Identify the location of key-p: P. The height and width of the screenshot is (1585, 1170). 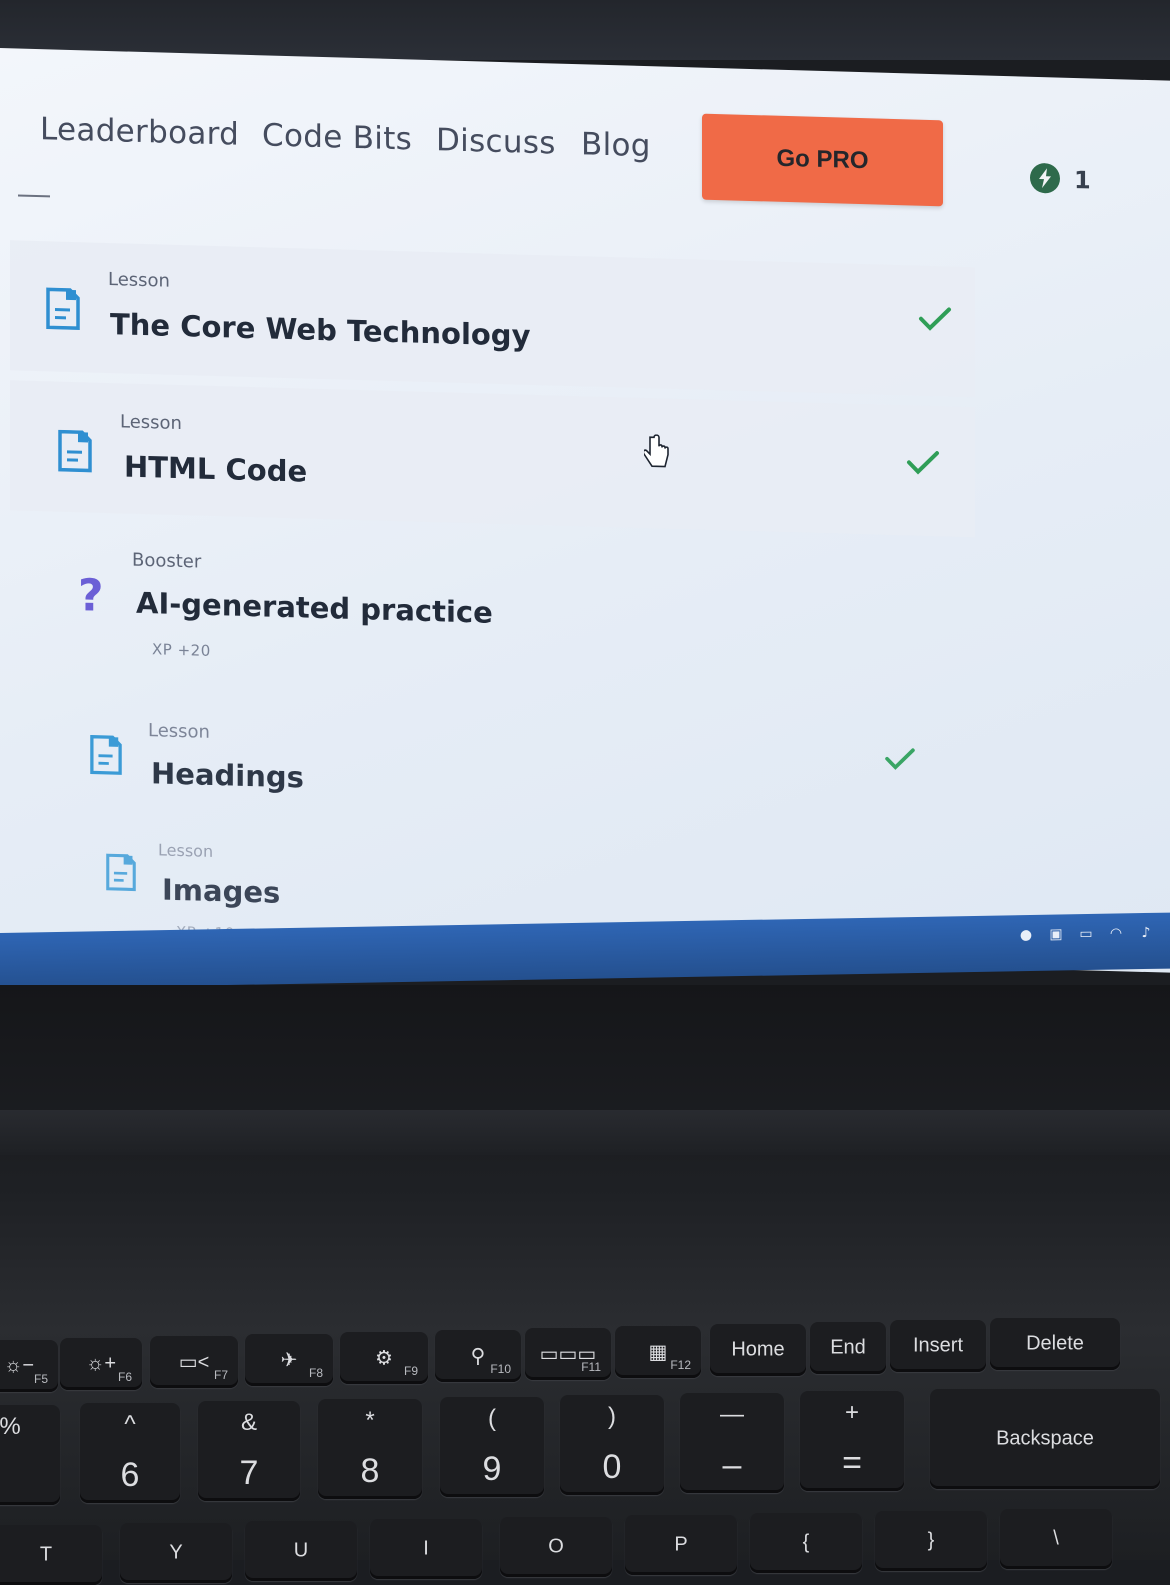
(681, 1545).